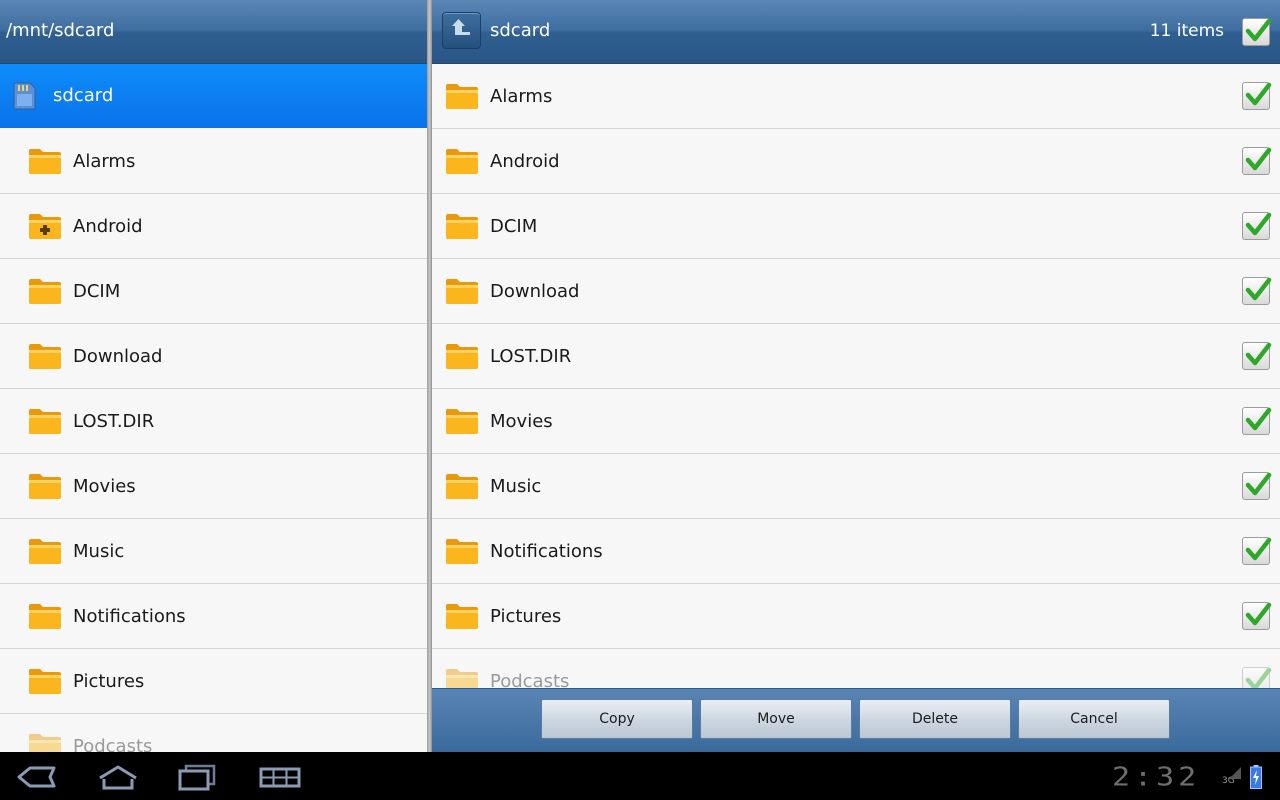 Image resolution: width=1280 pixels, height=800 pixels. I want to click on tree-item-movies: Movies, so click(213, 486).